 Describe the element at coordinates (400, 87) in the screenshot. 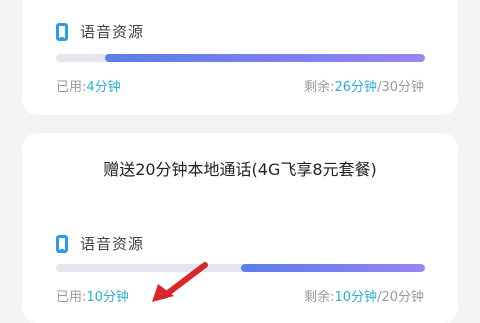

I see `total-amount: /30分钟` at that location.